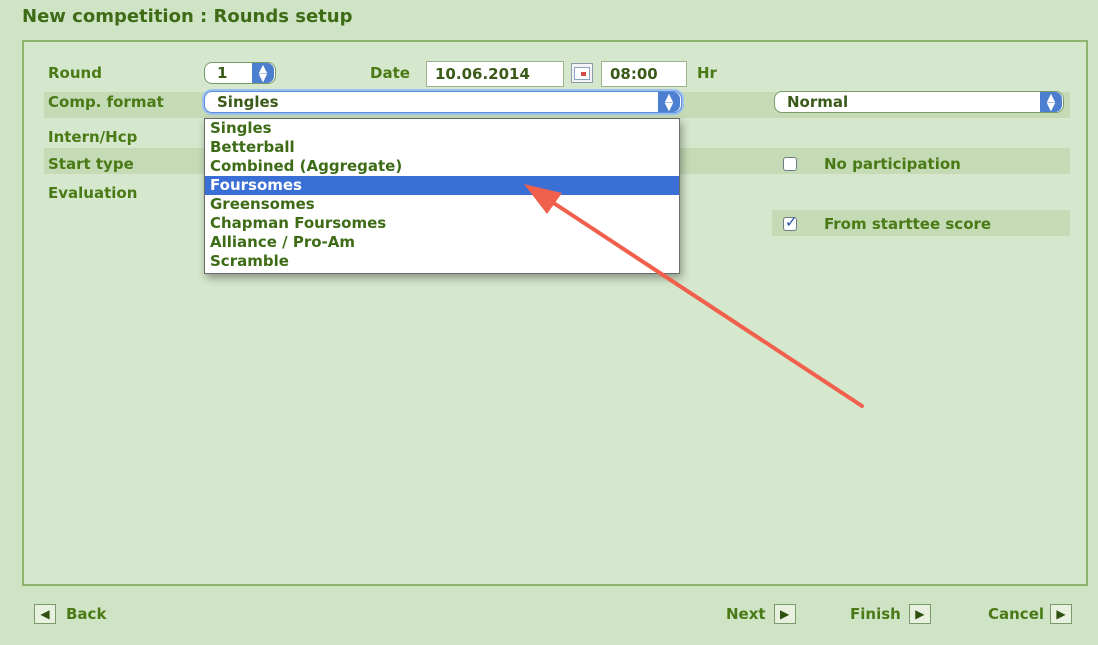  Describe the element at coordinates (1016, 614) in the screenshot. I see `cancel-label: Cancel` at that location.